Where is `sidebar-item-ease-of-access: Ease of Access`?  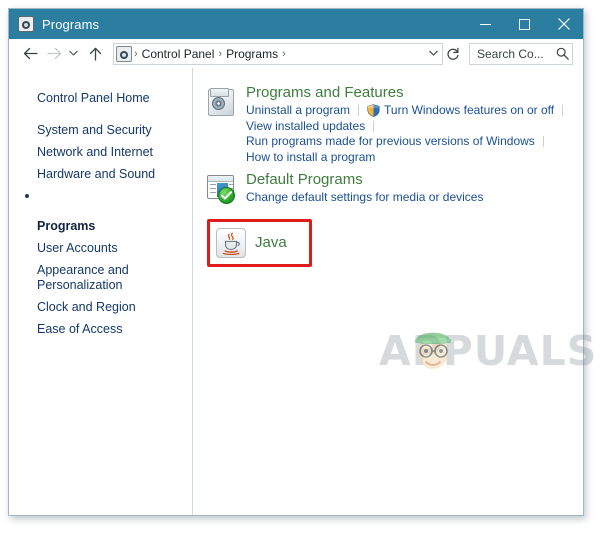 sidebar-item-ease-of-access: Ease of Access is located at coordinates (100, 329).